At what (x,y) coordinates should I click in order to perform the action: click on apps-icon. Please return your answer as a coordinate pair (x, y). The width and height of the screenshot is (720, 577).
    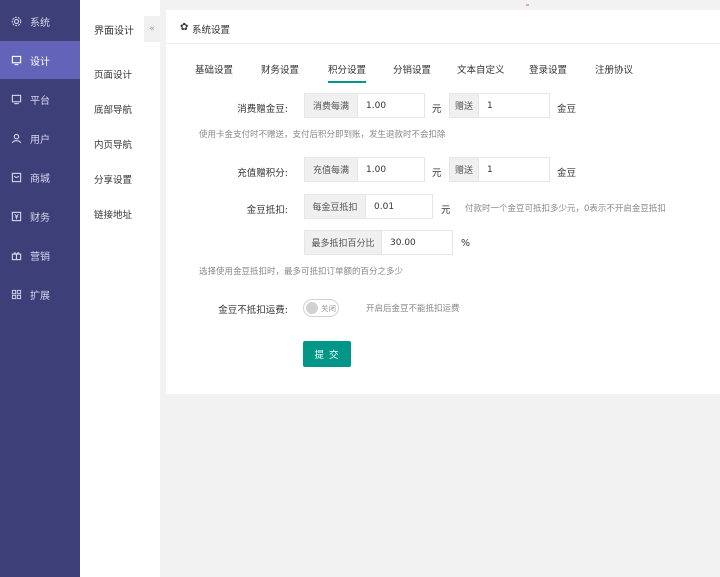
    Looking at the image, I should click on (16, 294).